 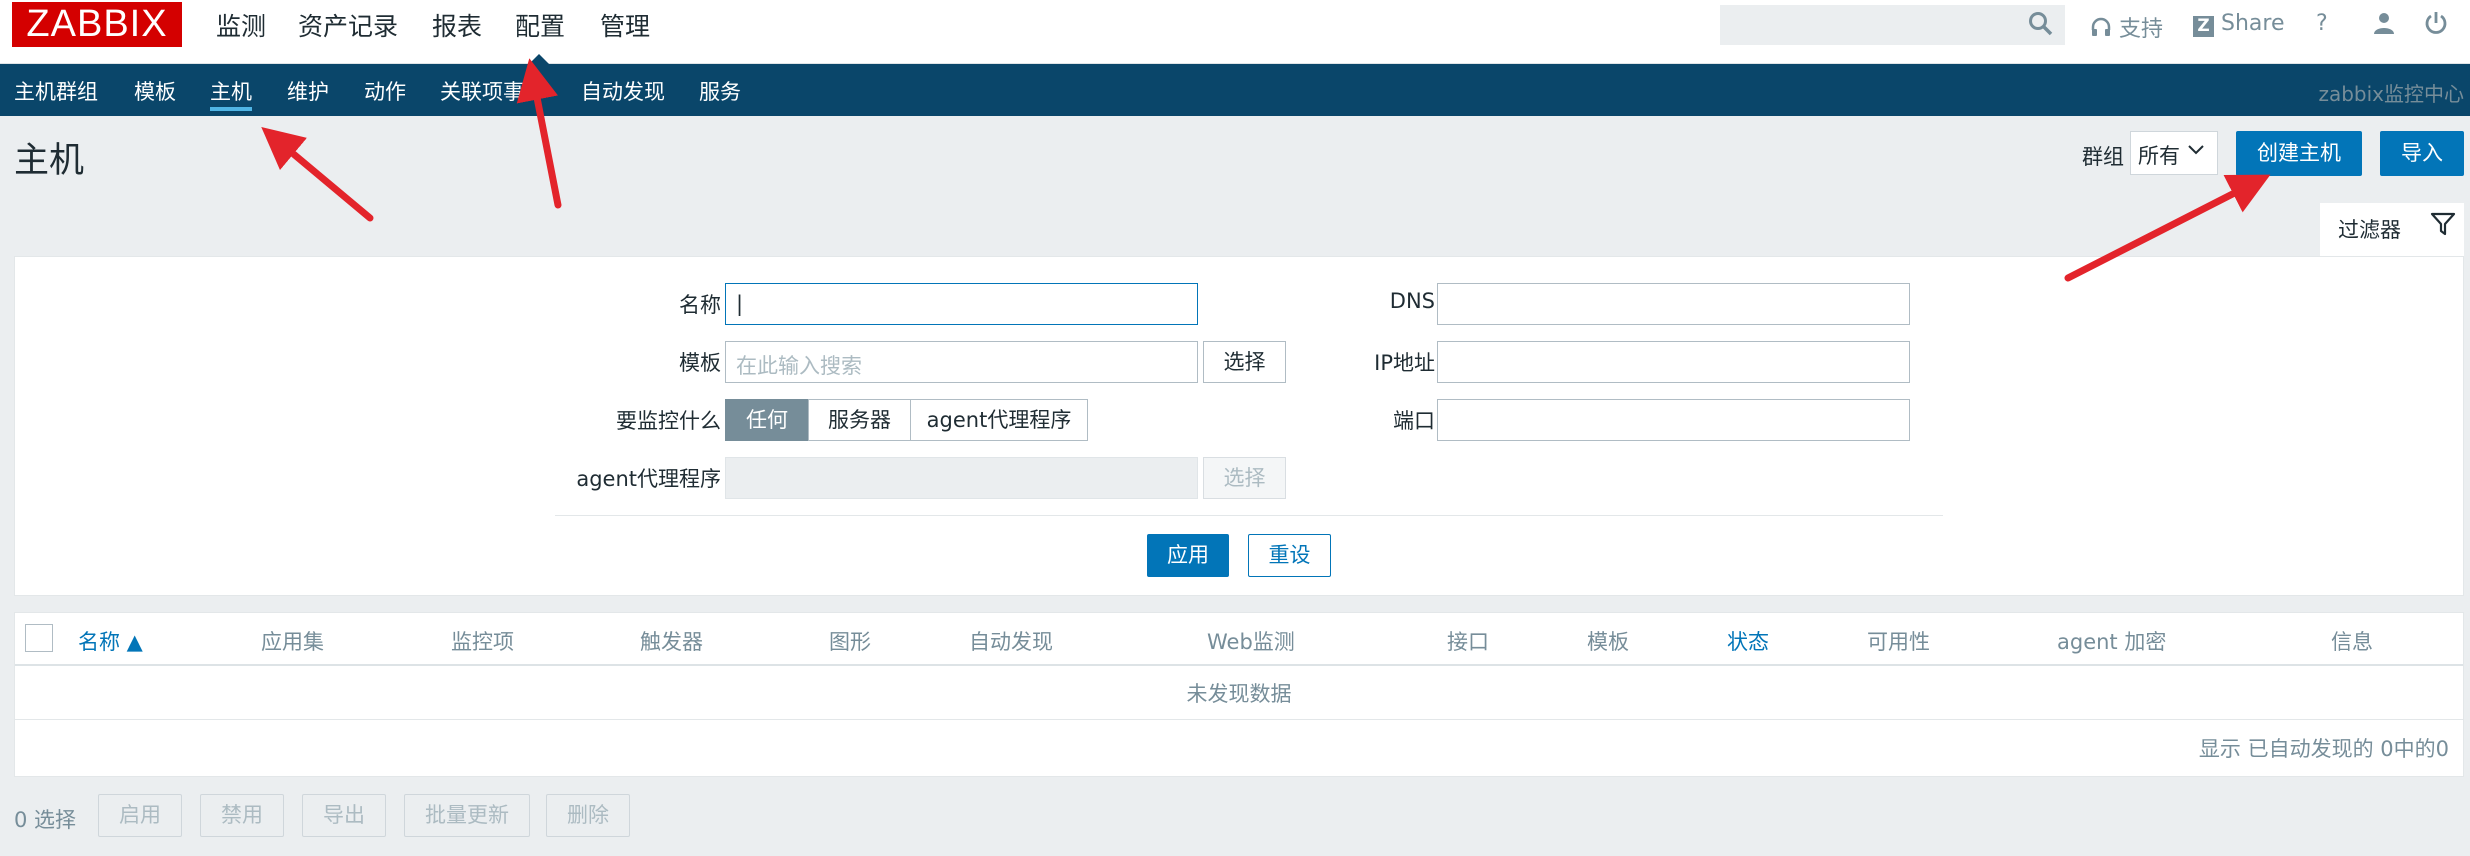 What do you see at coordinates (1188, 555) in the screenshot?
I see `apply-button: 应用` at bounding box center [1188, 555].